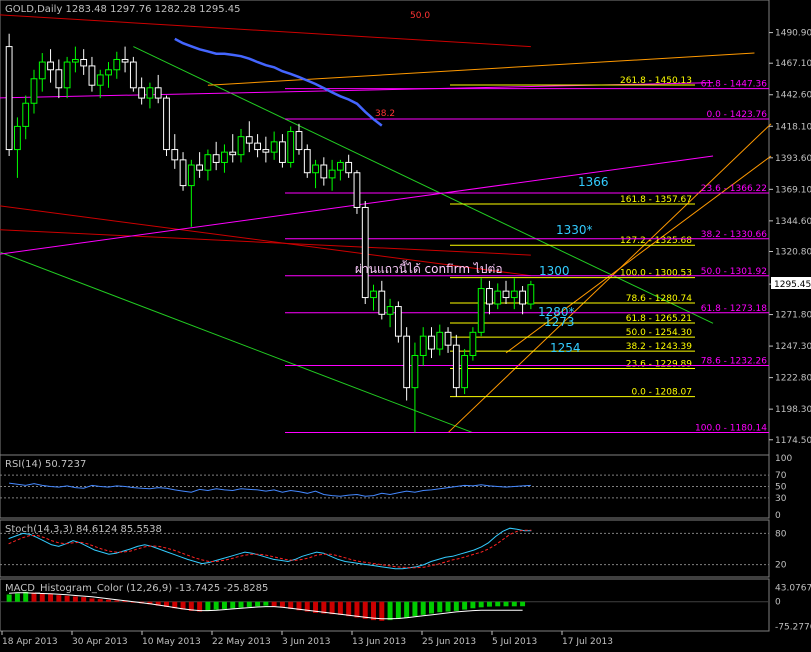 This screenshot has width=811, height=652. Describe the element at coordinates (659, 299) in the screenshot. I see `fib-level-label: 78.6 - 1280.74` at that location.